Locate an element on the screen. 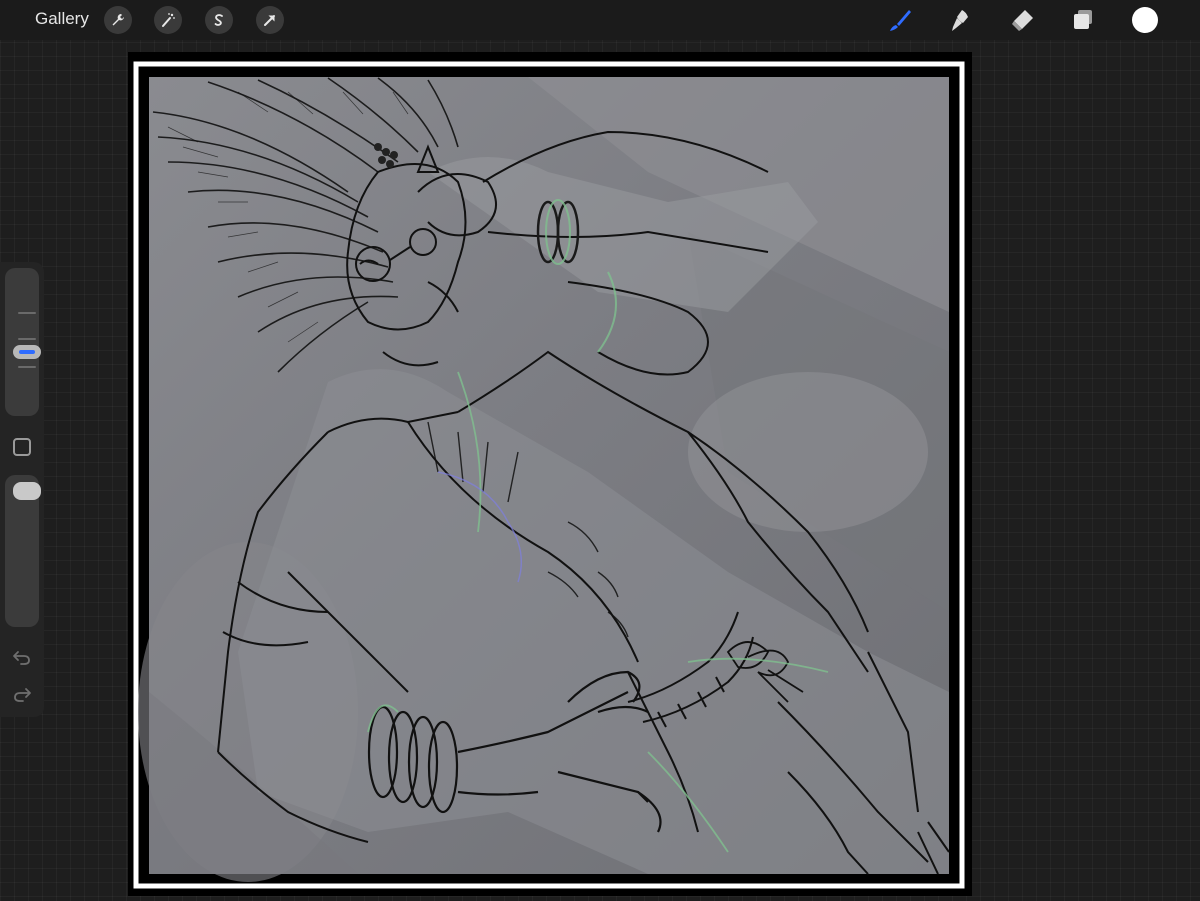 This screenshot has width=1200, height=901. adjustments-magic-wand-icon is located at coordinates (168, 20).